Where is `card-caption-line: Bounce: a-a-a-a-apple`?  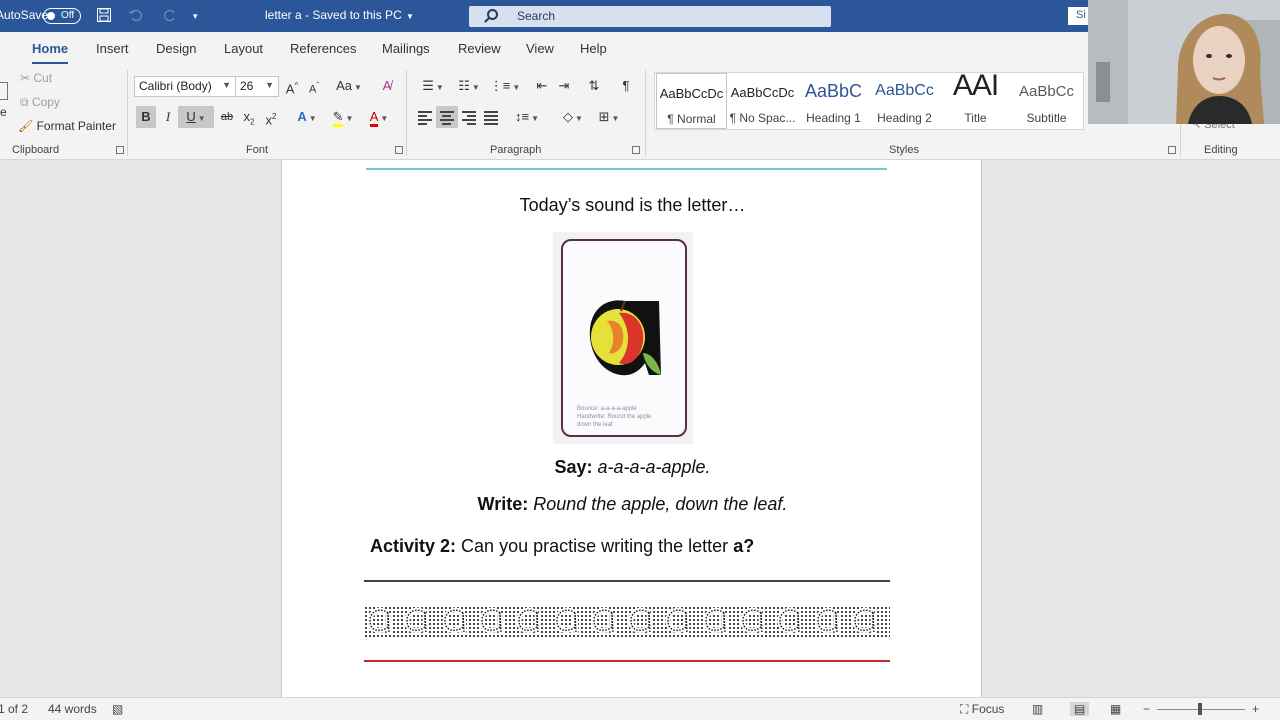
card-caption-line: Bounce: a-a-a-a-apple is located at coordinates (607, 409).